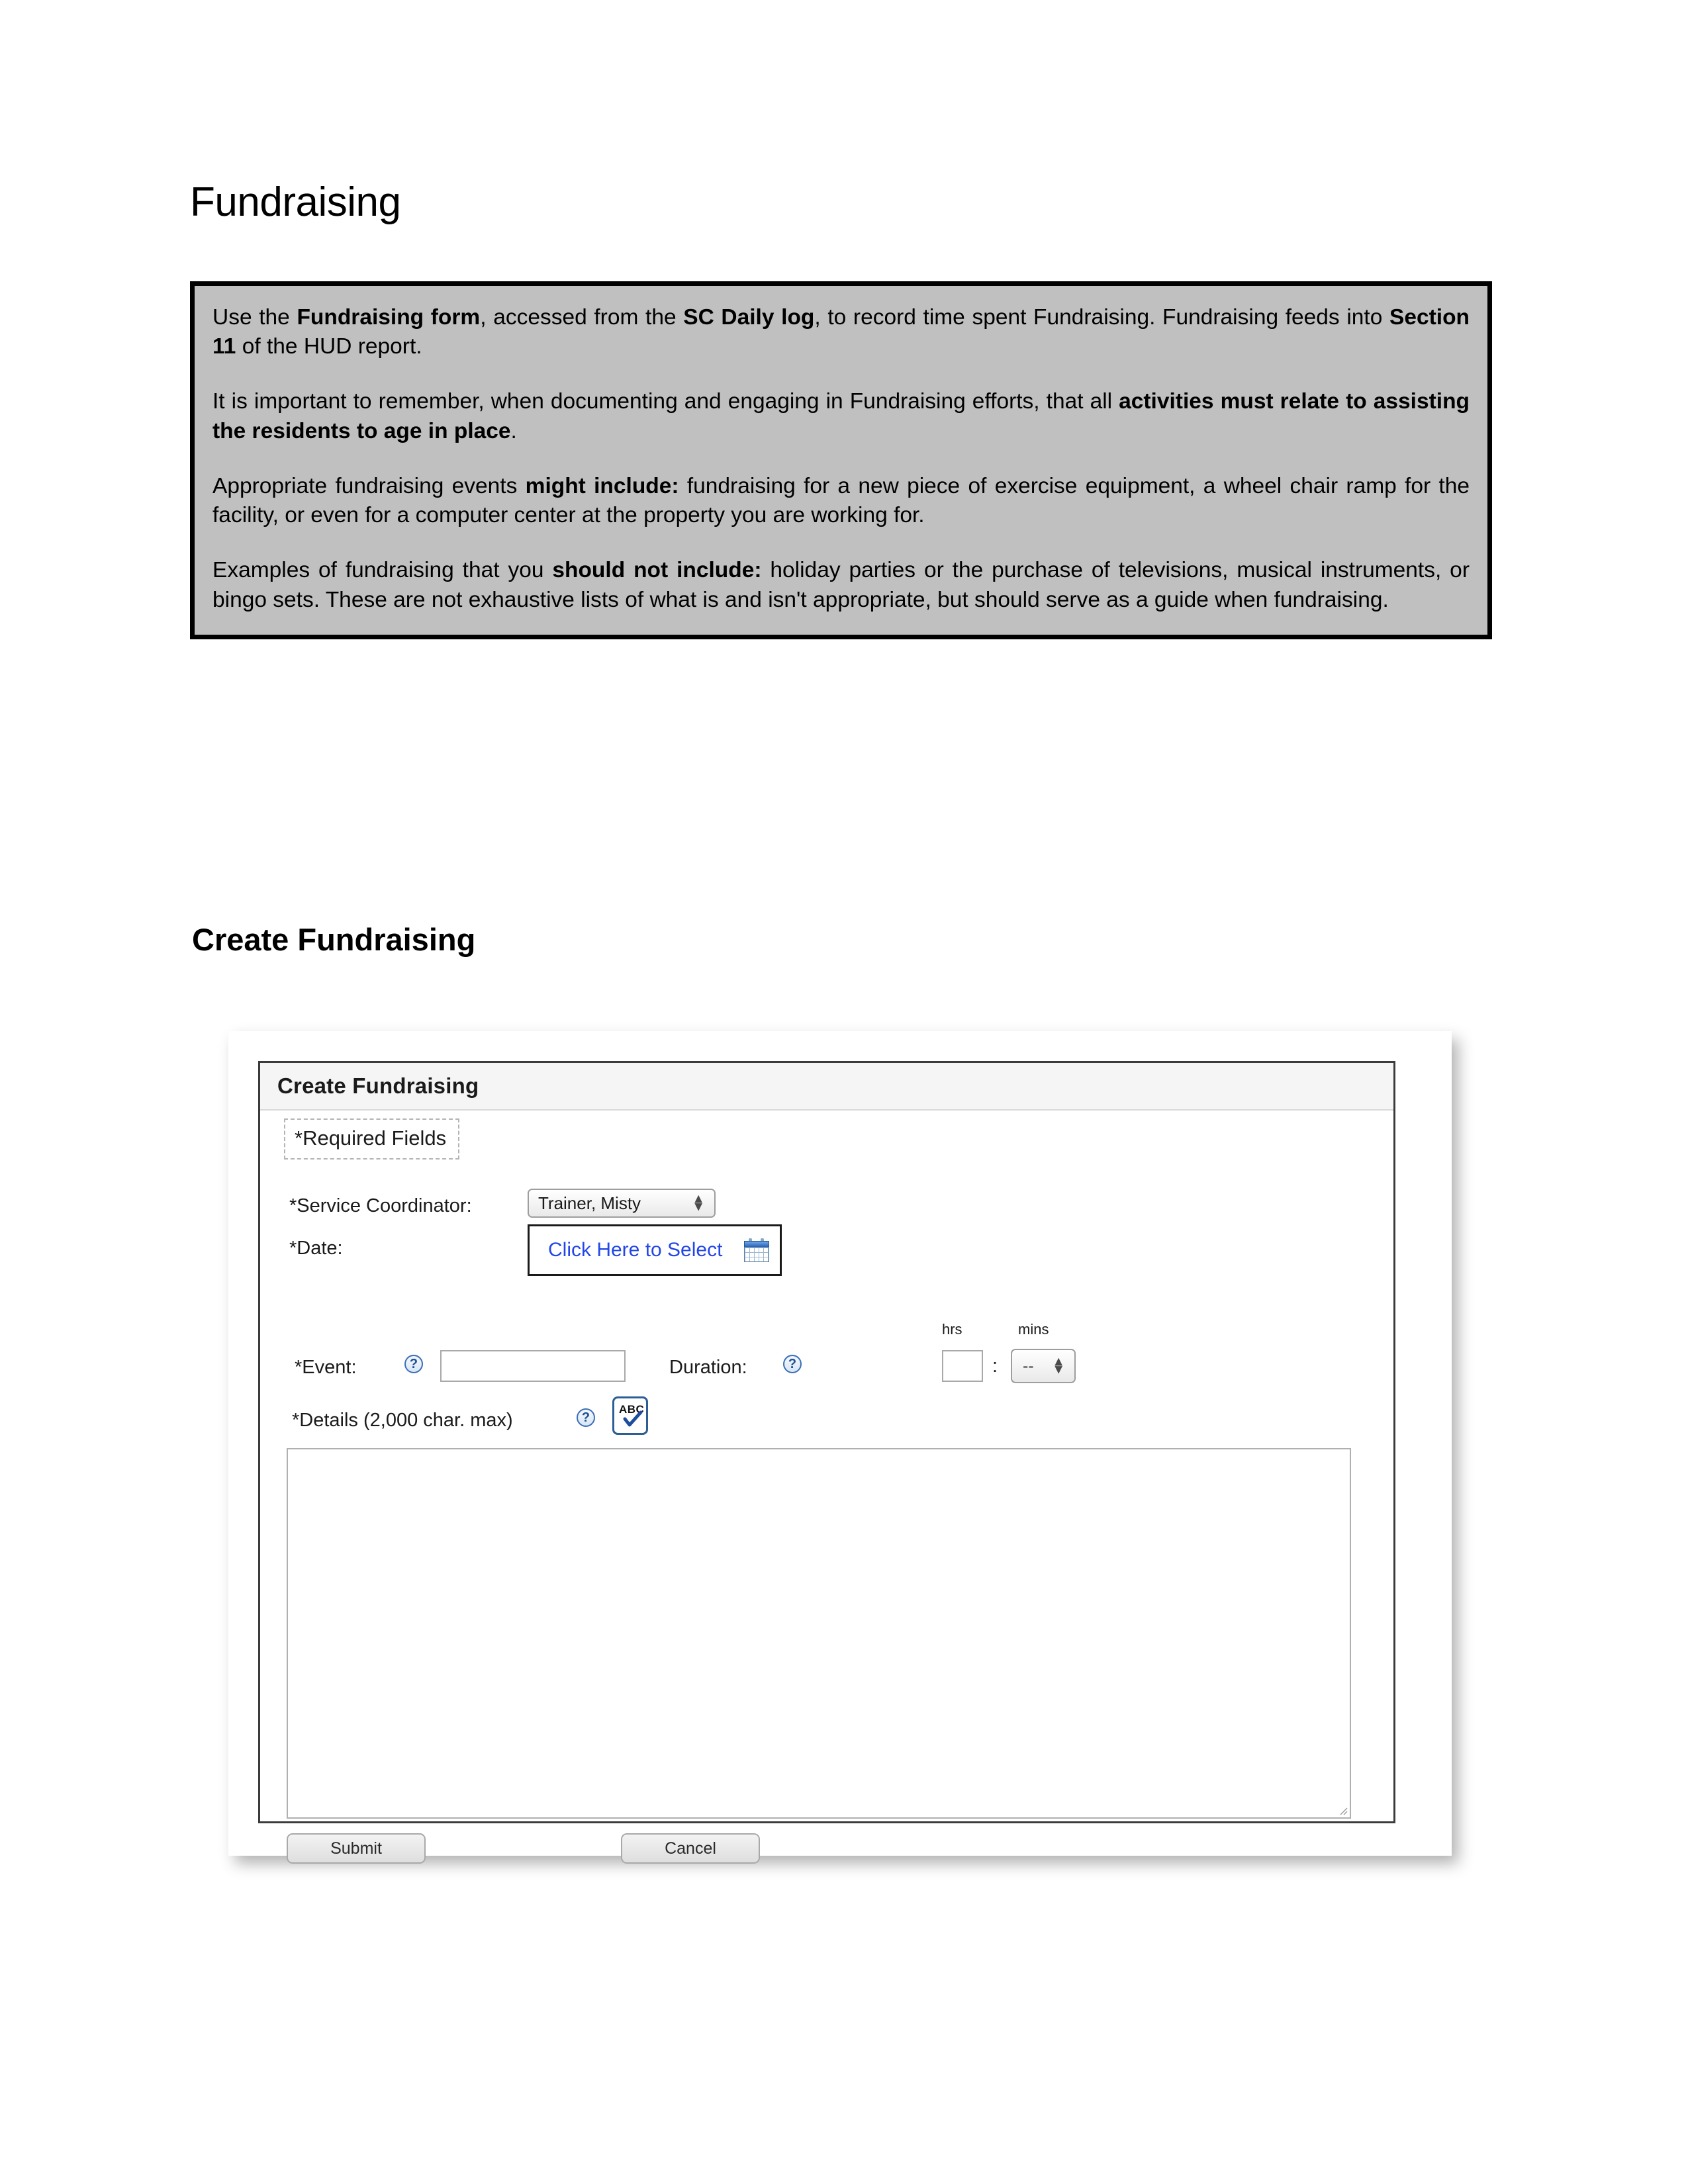 The height and width of the screenshot is (2184, 1688). I want to click on spellcheck-icon: ABC, so click(630, 1416).